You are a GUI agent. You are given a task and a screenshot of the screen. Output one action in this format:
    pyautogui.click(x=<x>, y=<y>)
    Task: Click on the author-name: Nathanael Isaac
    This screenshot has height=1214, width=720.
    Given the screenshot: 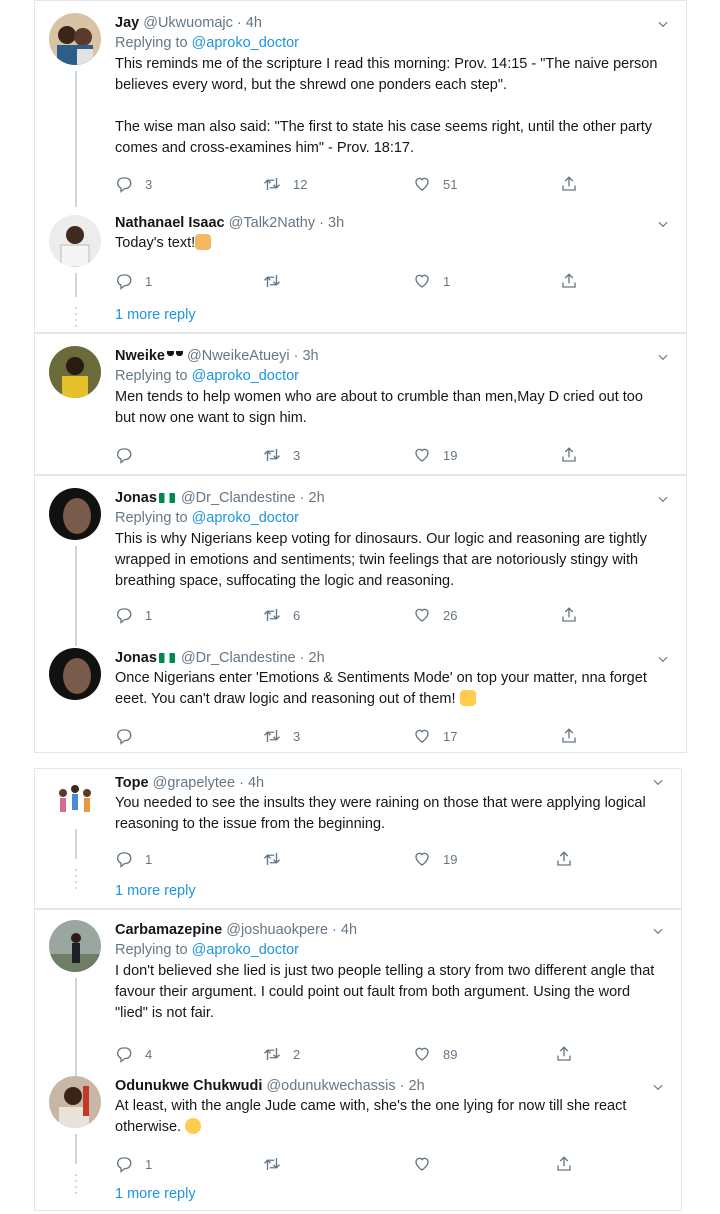 What is the action you would take?
    pyautogui.click(x=170, y=223)
    